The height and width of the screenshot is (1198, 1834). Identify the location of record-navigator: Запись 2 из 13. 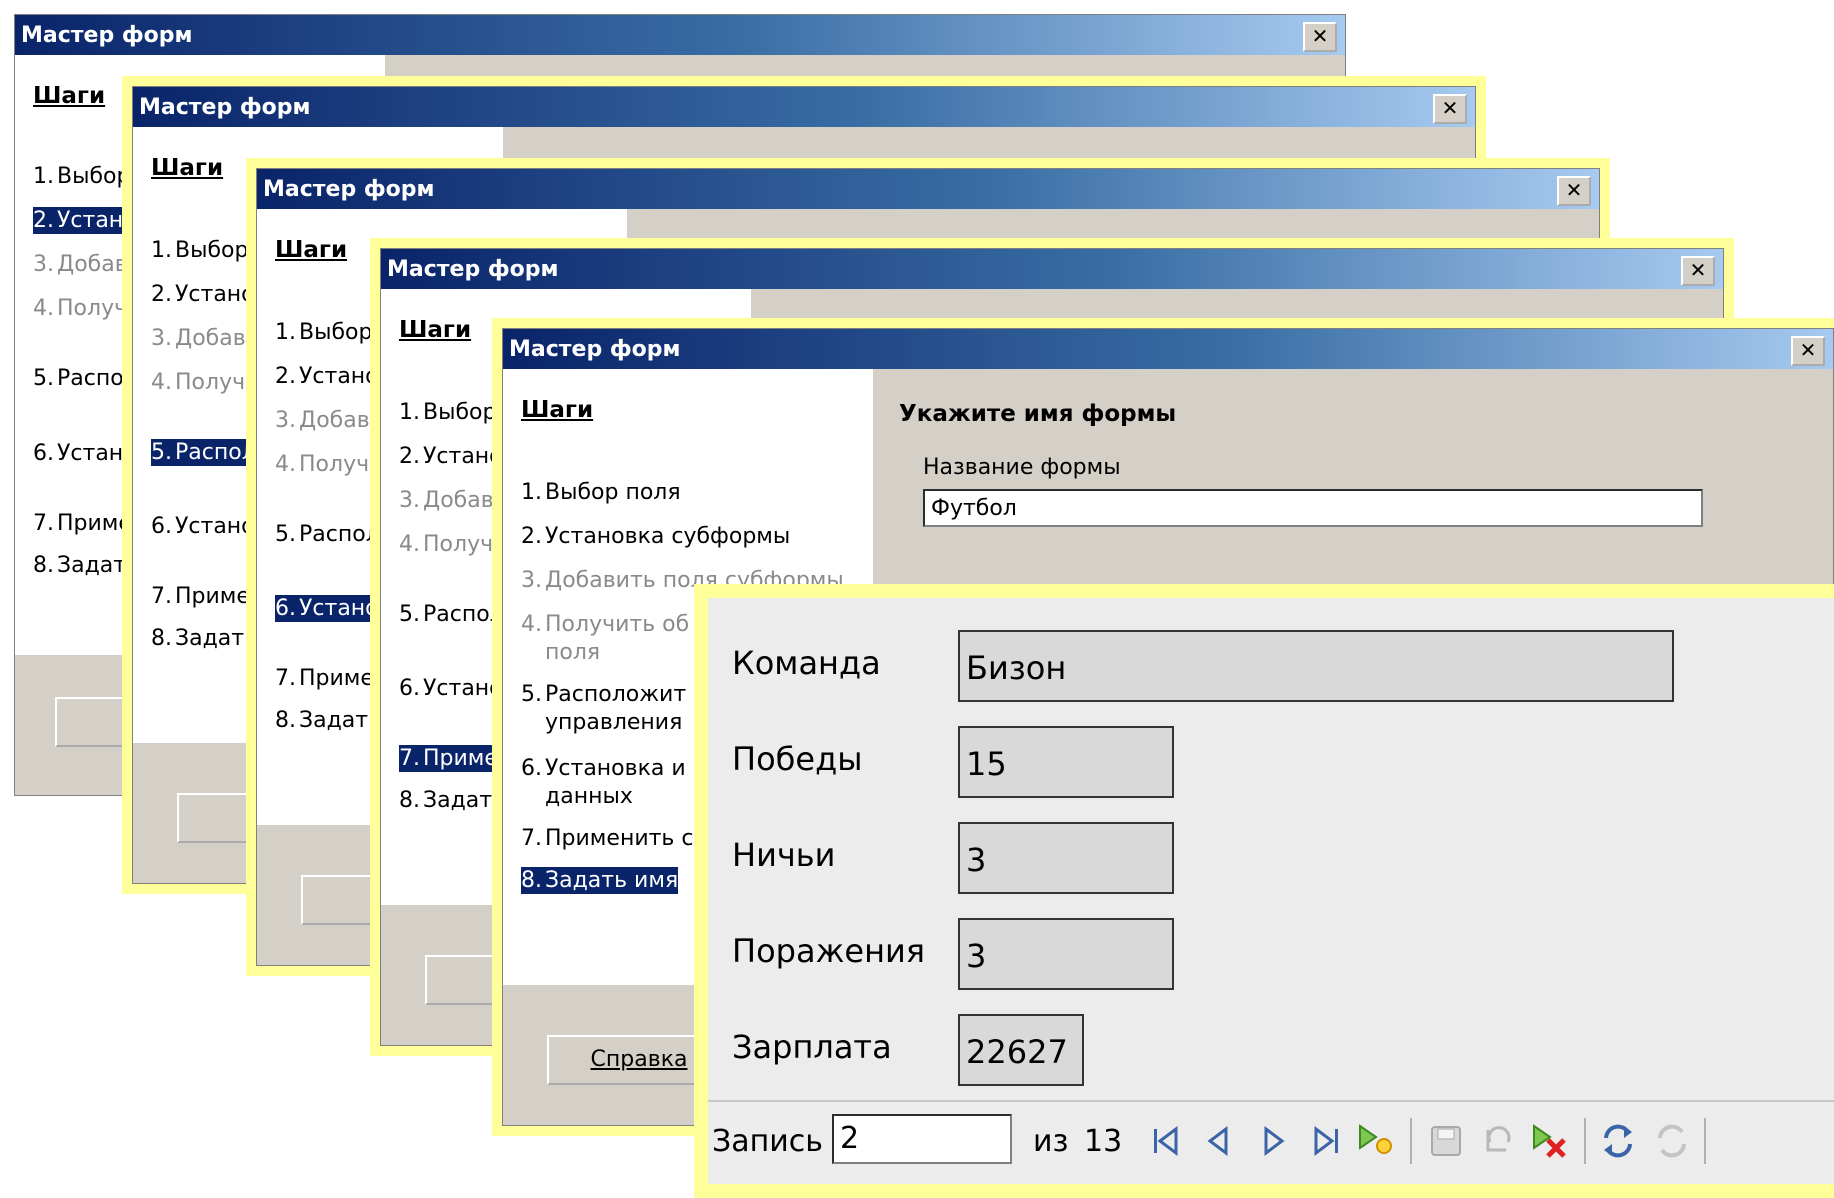
(1271, 1142).